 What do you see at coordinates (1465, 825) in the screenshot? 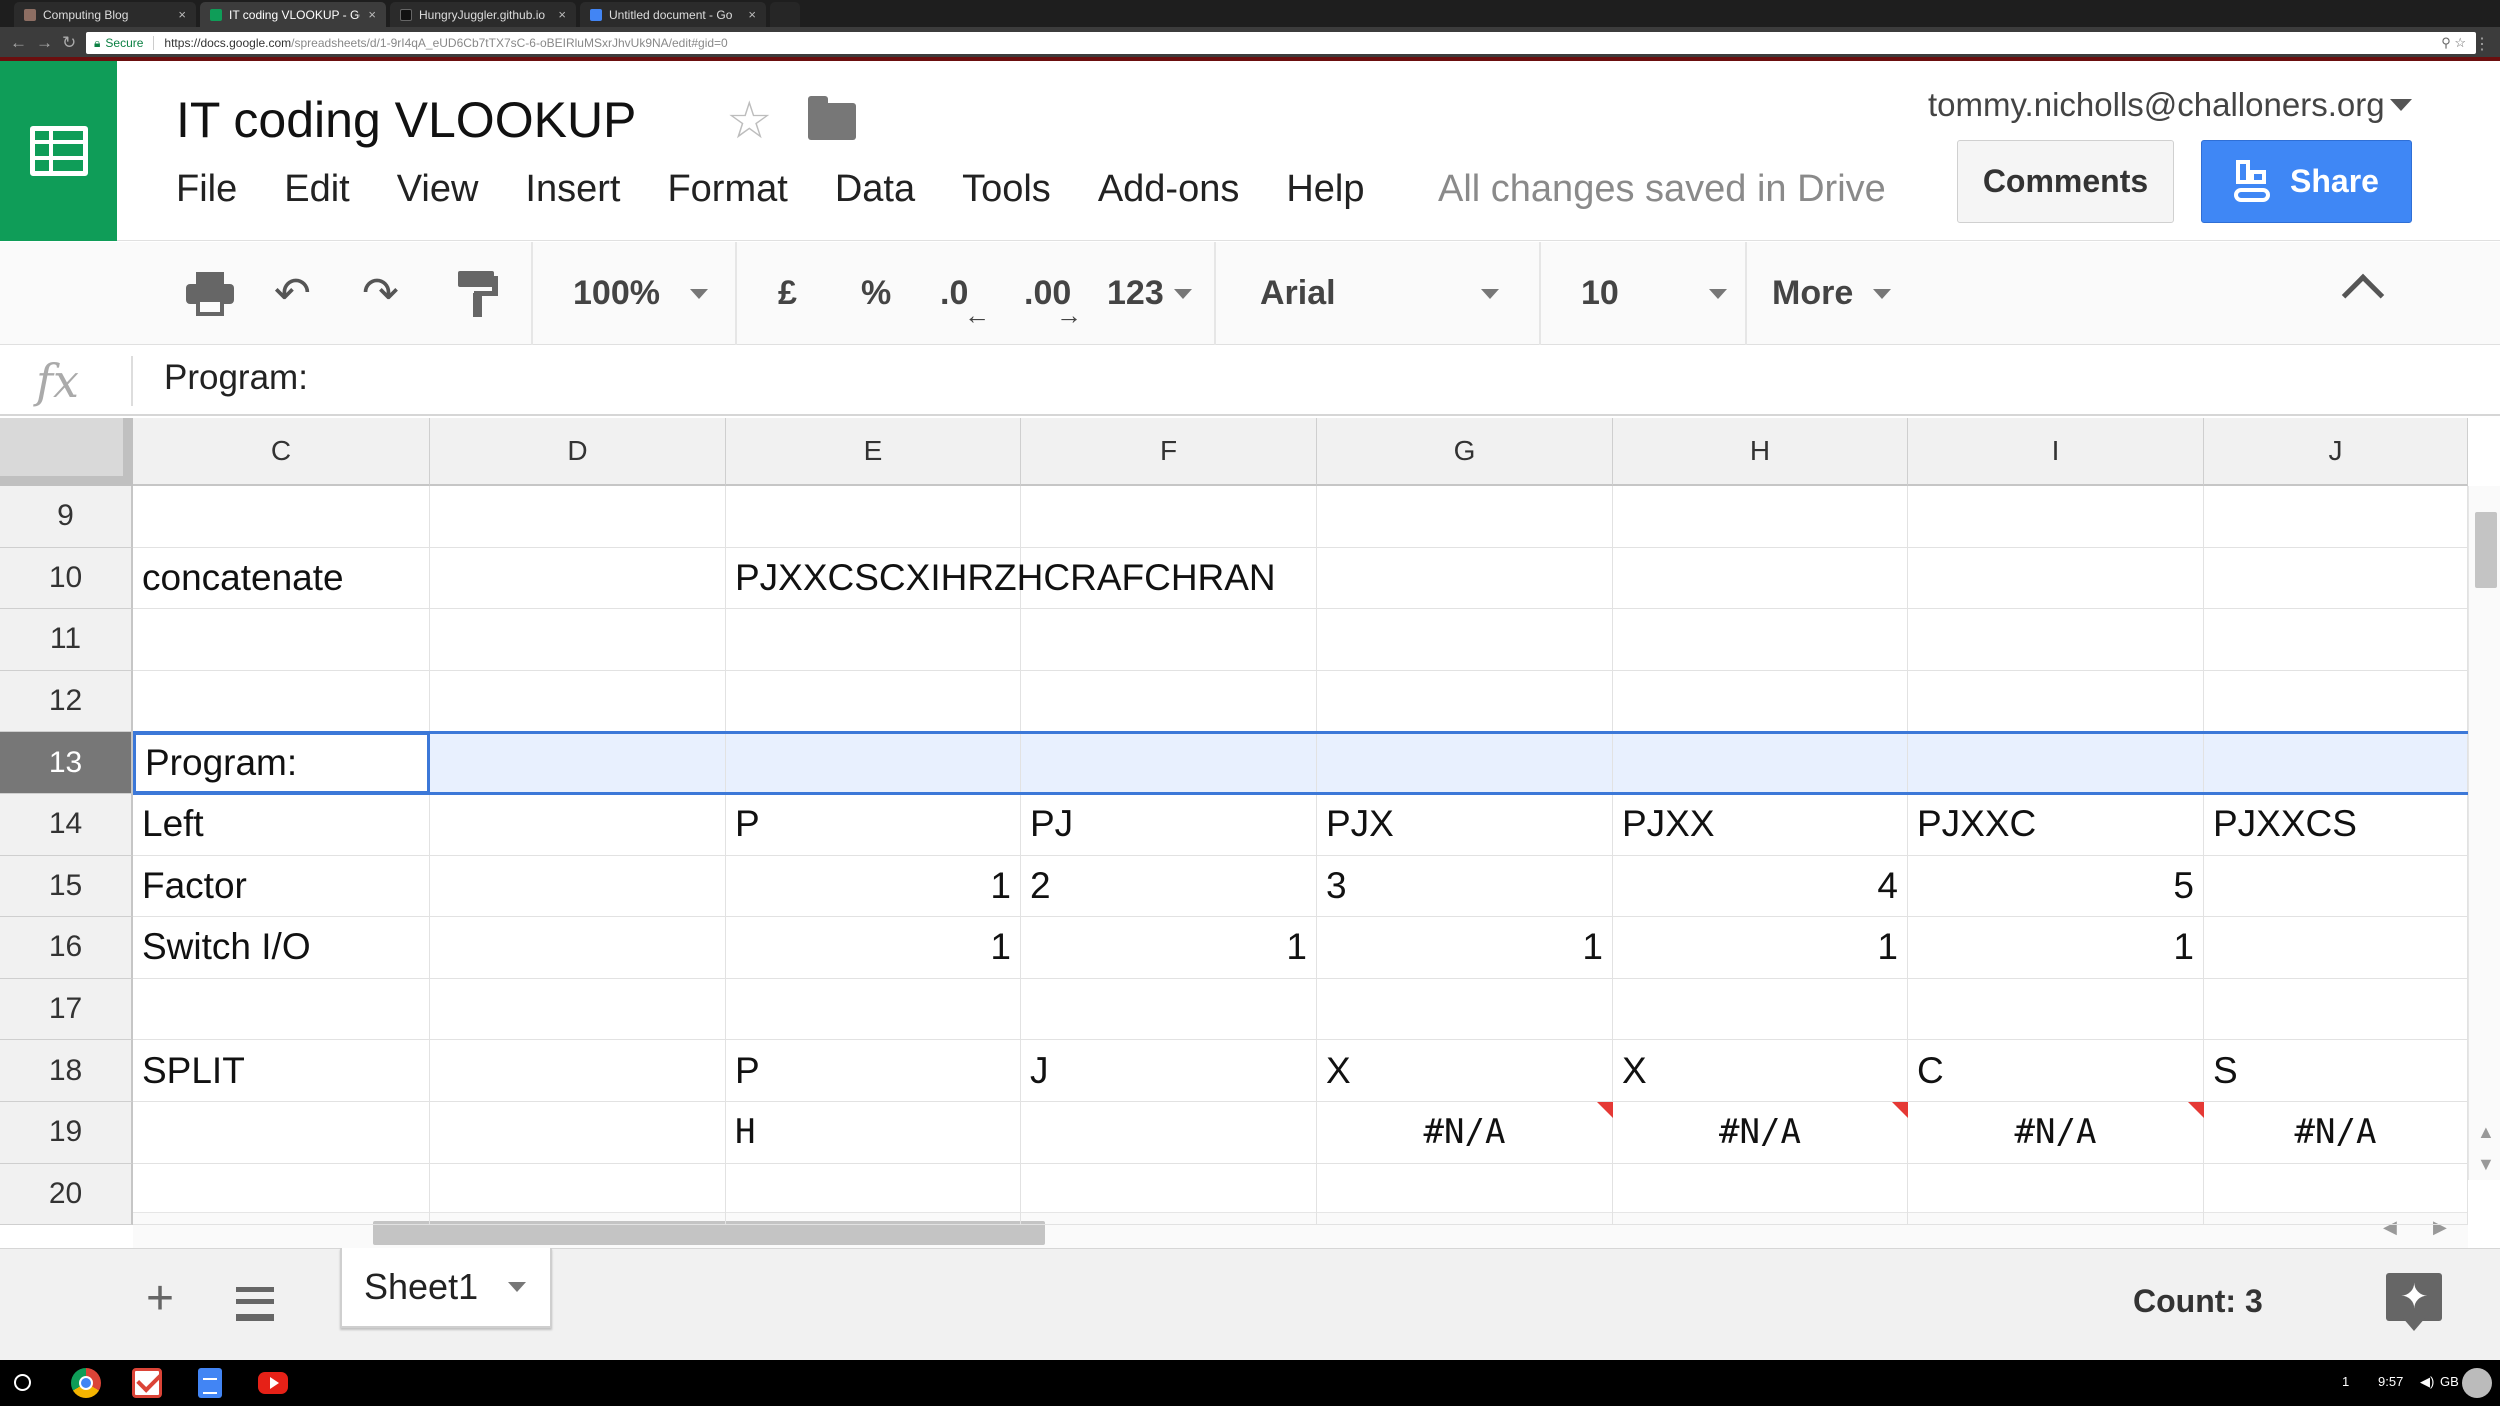
I see `cell-g14: PJX` at bounding box center [1465, 825].